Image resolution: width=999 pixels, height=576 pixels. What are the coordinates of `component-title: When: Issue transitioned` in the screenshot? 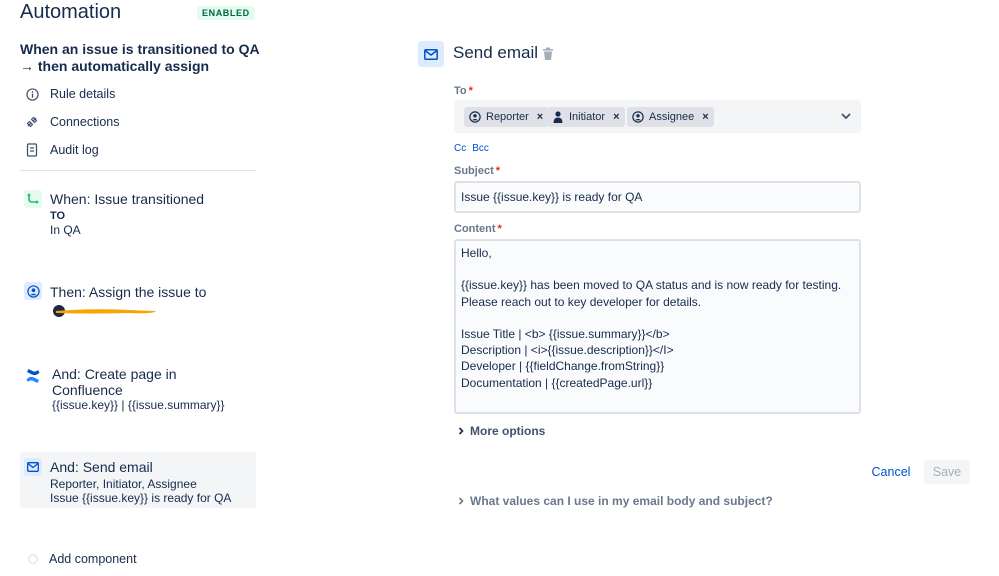 It's located at (127, 199).